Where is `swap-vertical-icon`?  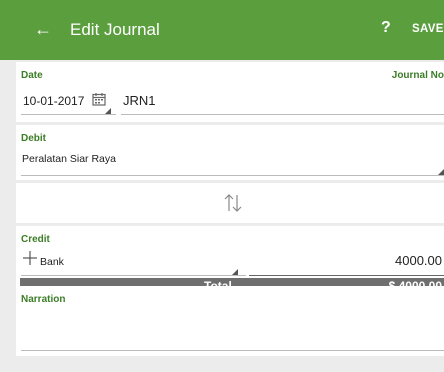 swap-vertical-icon is located at coordinates (233, 205).